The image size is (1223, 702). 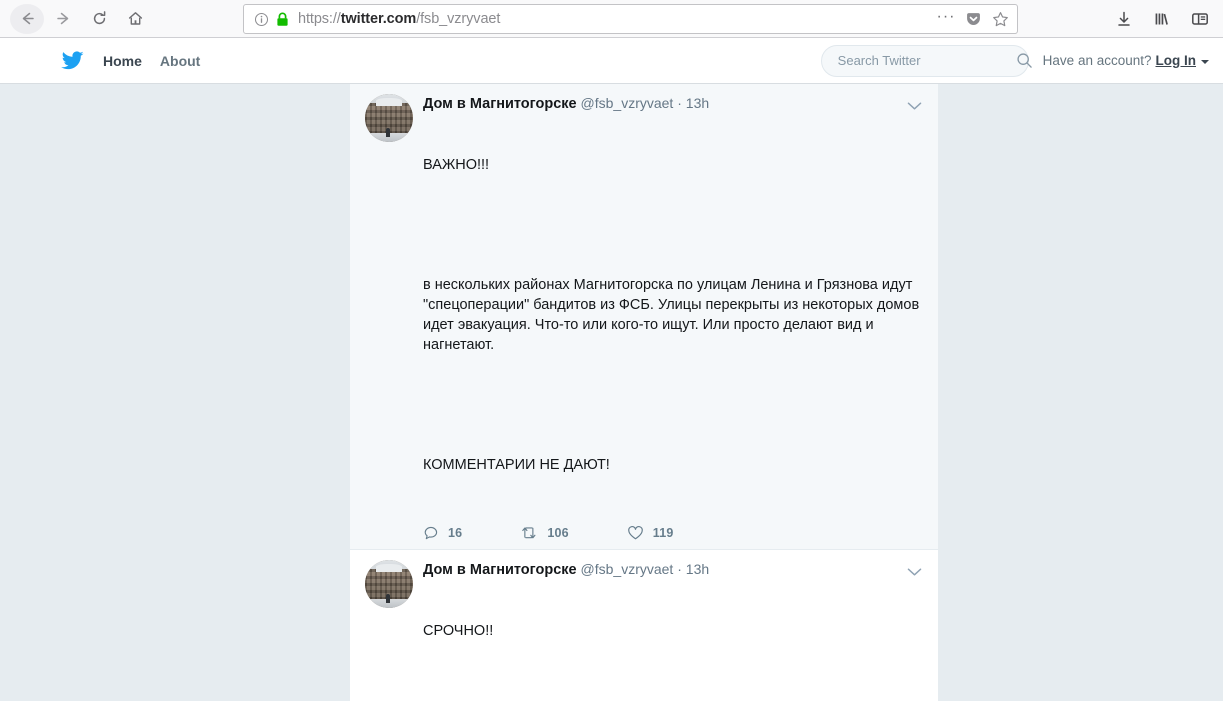 I want to click on twitter-top-nav: Home About Have an account? Log In, so click(x=611, y=61).